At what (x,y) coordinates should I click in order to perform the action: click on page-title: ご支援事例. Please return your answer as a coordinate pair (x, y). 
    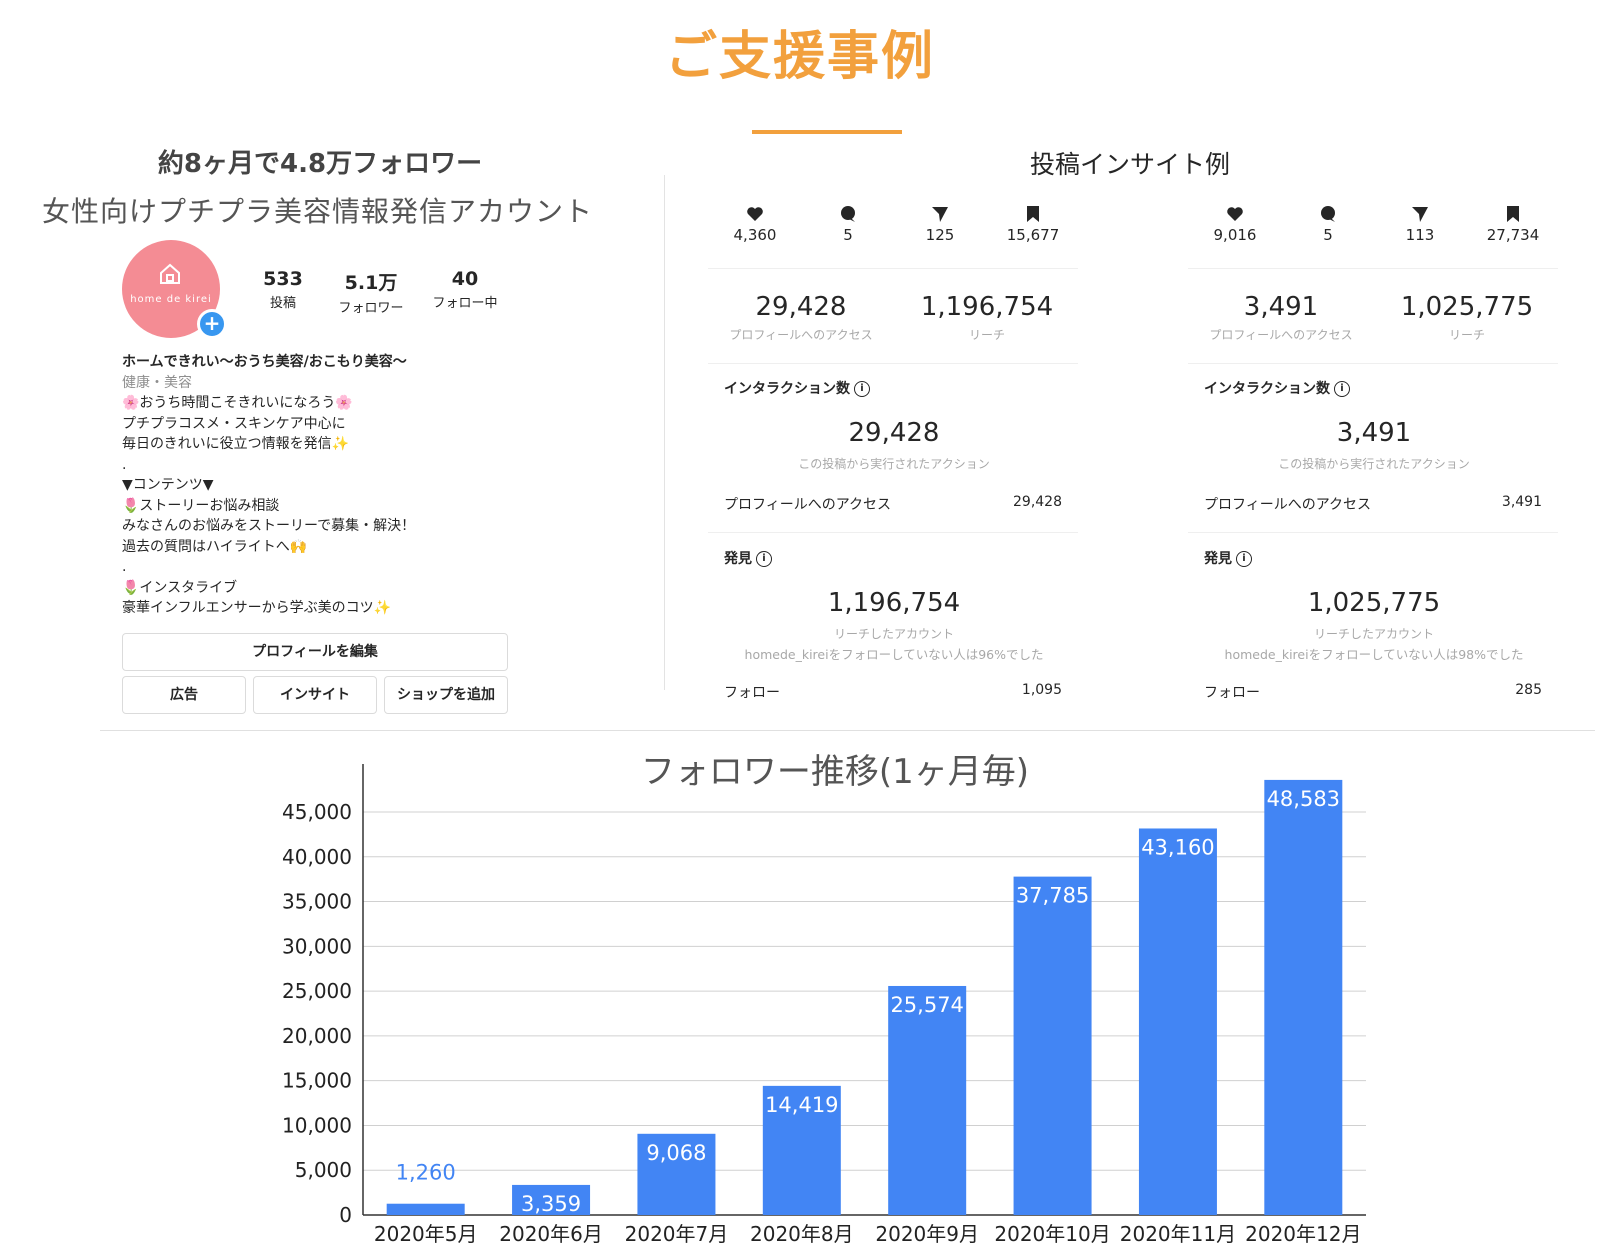
    Looking at the image, I should click on (799, 57).